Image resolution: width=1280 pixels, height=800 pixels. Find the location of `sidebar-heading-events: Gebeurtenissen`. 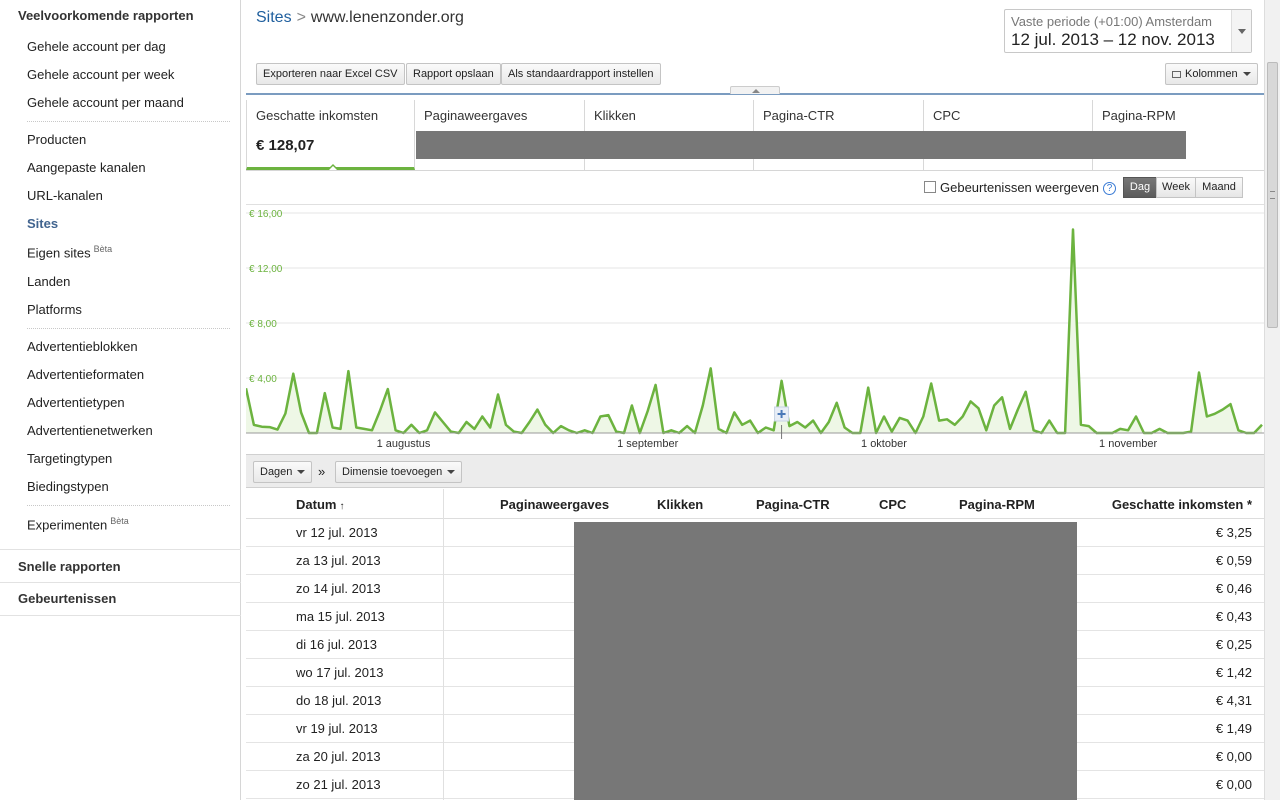

sidebar-heading-events: Gebeurtenissen is located at coordinates (67, 598).